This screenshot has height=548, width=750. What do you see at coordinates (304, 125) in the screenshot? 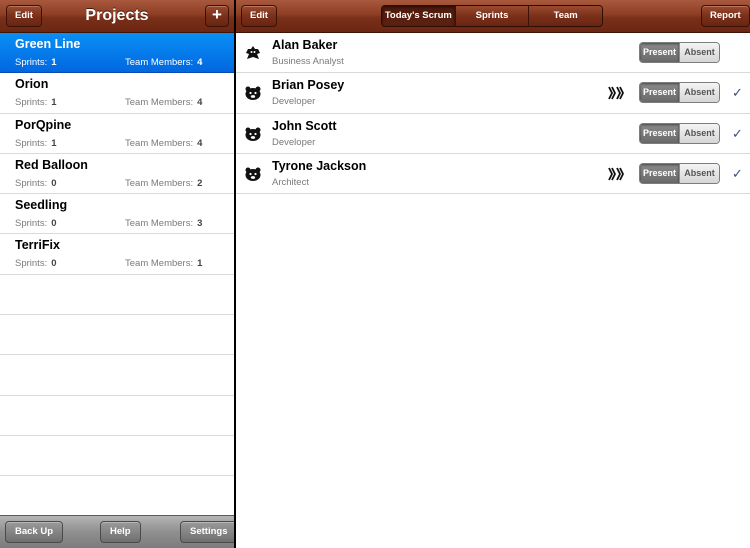
I see `member-name: John Scott` at bounding box center [304, 125].